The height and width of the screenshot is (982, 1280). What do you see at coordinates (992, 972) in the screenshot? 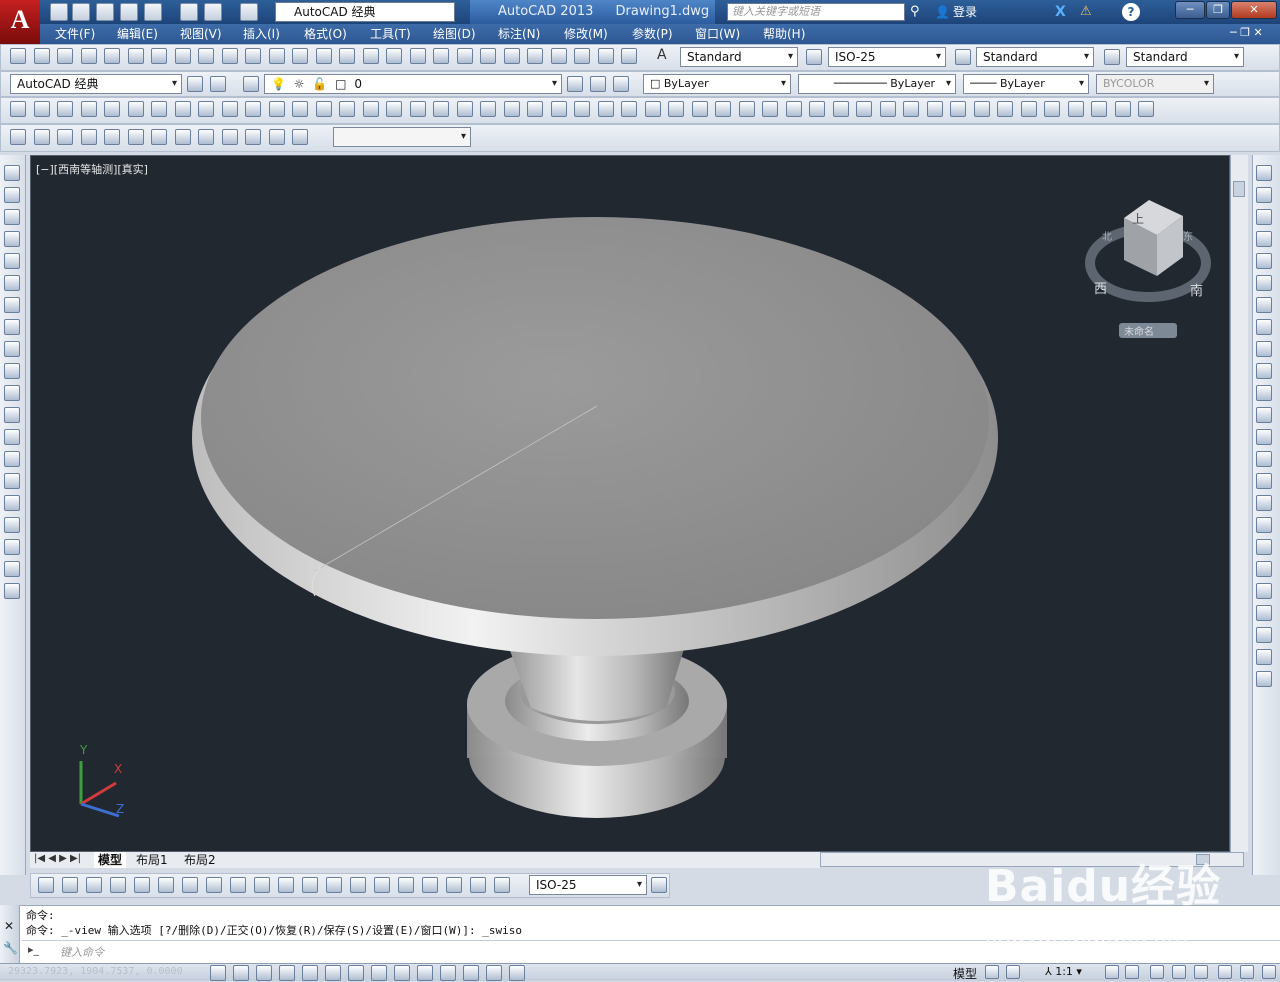
I see `quick-view-layouts-icon` at bounding box center [992, 972].